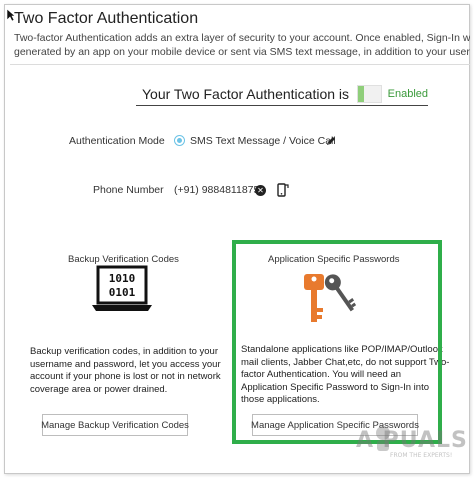  I want to click on toggle-label: Enabled, so click(407, 93).